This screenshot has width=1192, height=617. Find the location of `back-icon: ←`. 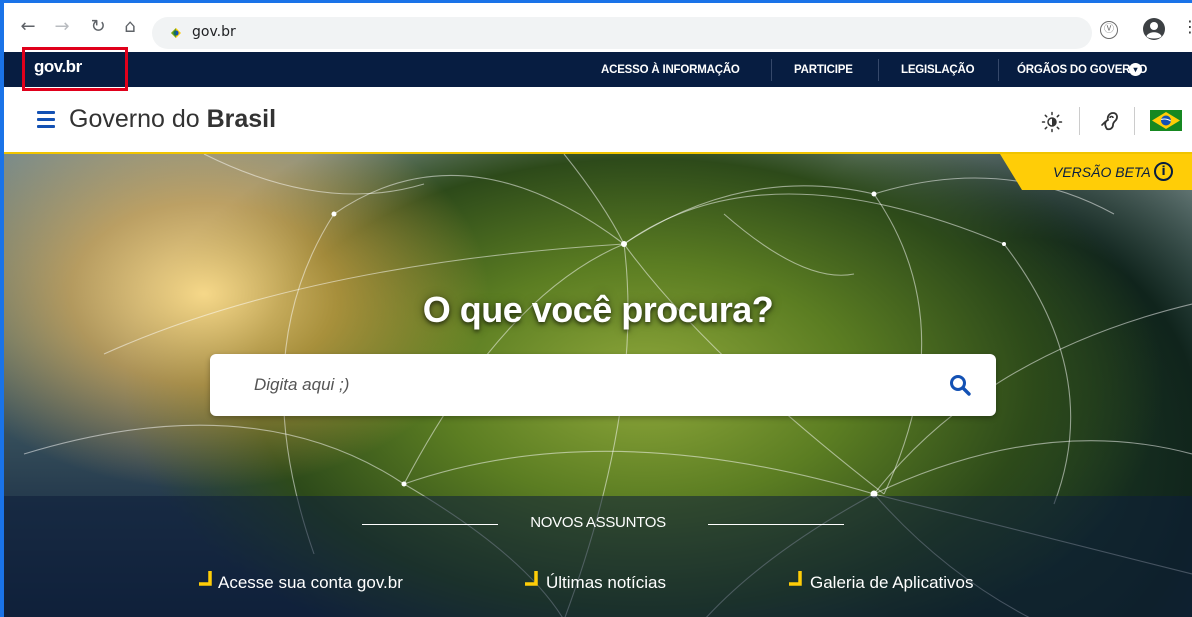

back-icon: ← is located at coordinates (28, 27).